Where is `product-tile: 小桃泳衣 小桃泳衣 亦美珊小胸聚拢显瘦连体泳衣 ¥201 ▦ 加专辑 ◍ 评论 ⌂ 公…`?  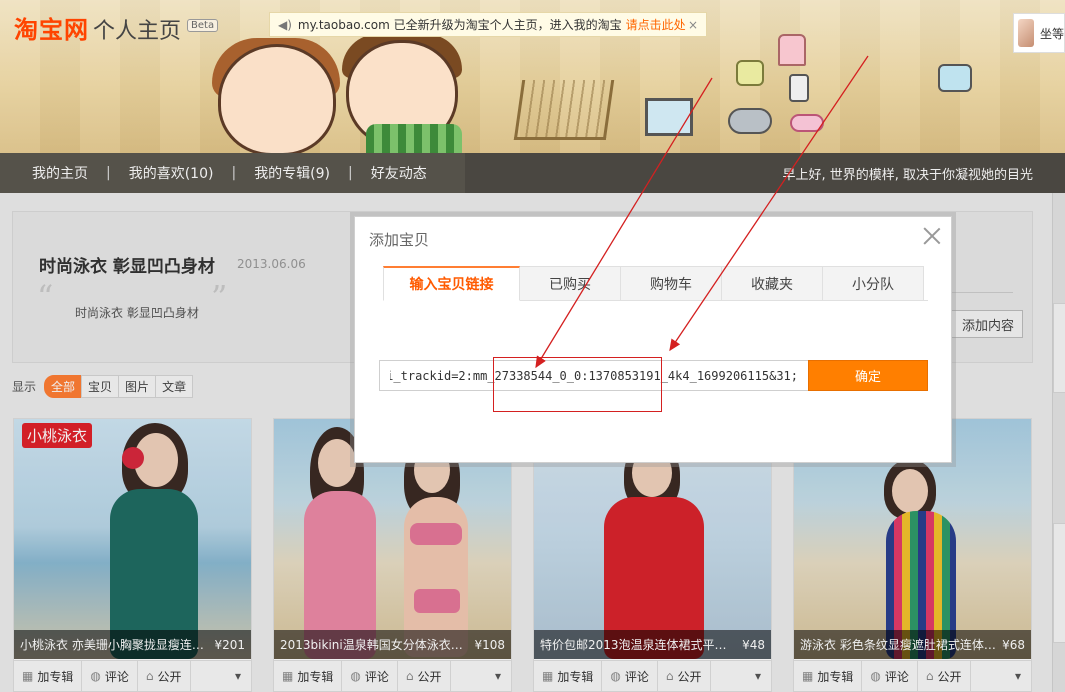
product-tile: 小桃泳衣 小桃泳衣 亦美珊小胸聚拢显瘦连体泳衣 ¥201 ▦ 加专辑 ◍ 评论 ⌂ 公… is located at coordinates (132, 555).